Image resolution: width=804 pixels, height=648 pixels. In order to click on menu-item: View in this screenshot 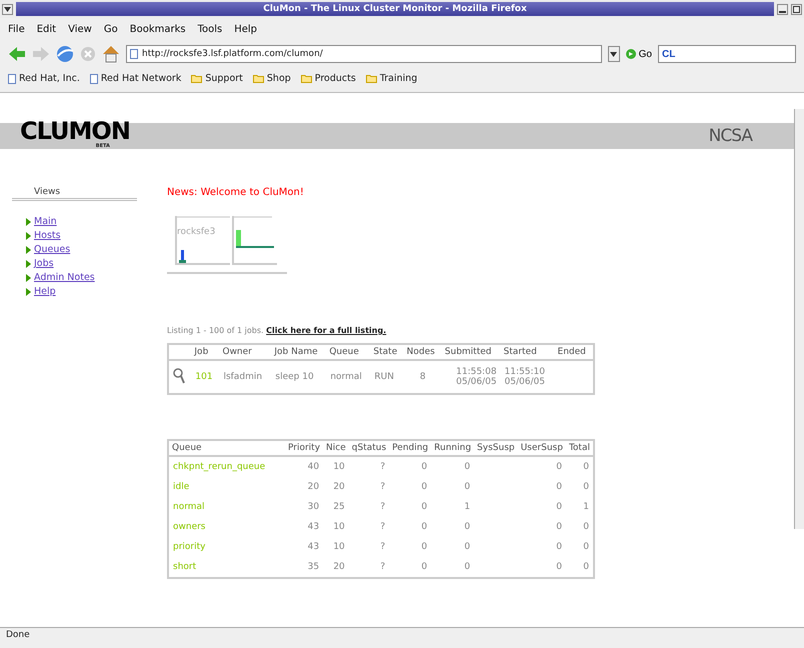, I will do `click(80, 29)`.